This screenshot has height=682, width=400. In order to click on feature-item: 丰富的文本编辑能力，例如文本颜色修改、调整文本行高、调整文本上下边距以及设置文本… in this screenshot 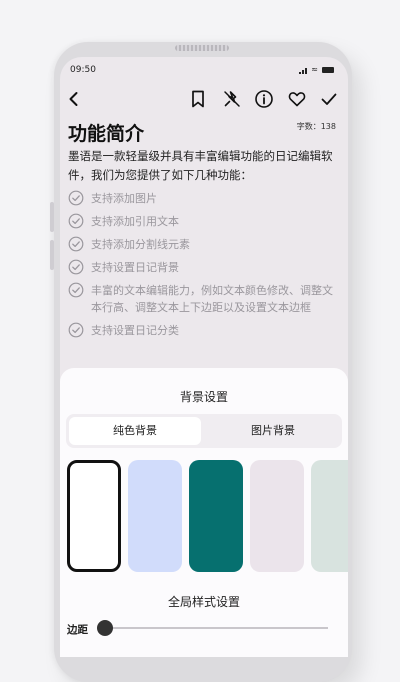, I will do `click(203, 299)`.